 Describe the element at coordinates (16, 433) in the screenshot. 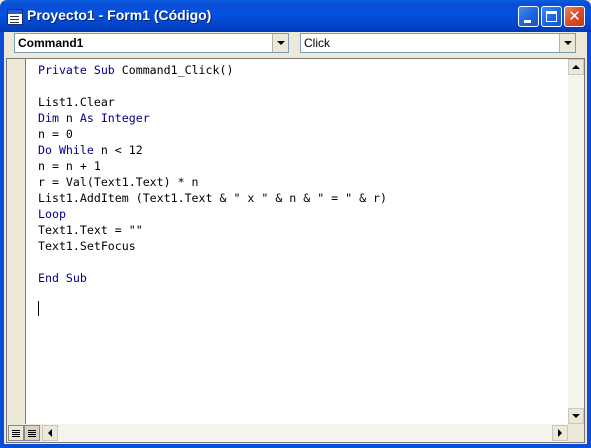

I see `procedure-view-button` at that location.